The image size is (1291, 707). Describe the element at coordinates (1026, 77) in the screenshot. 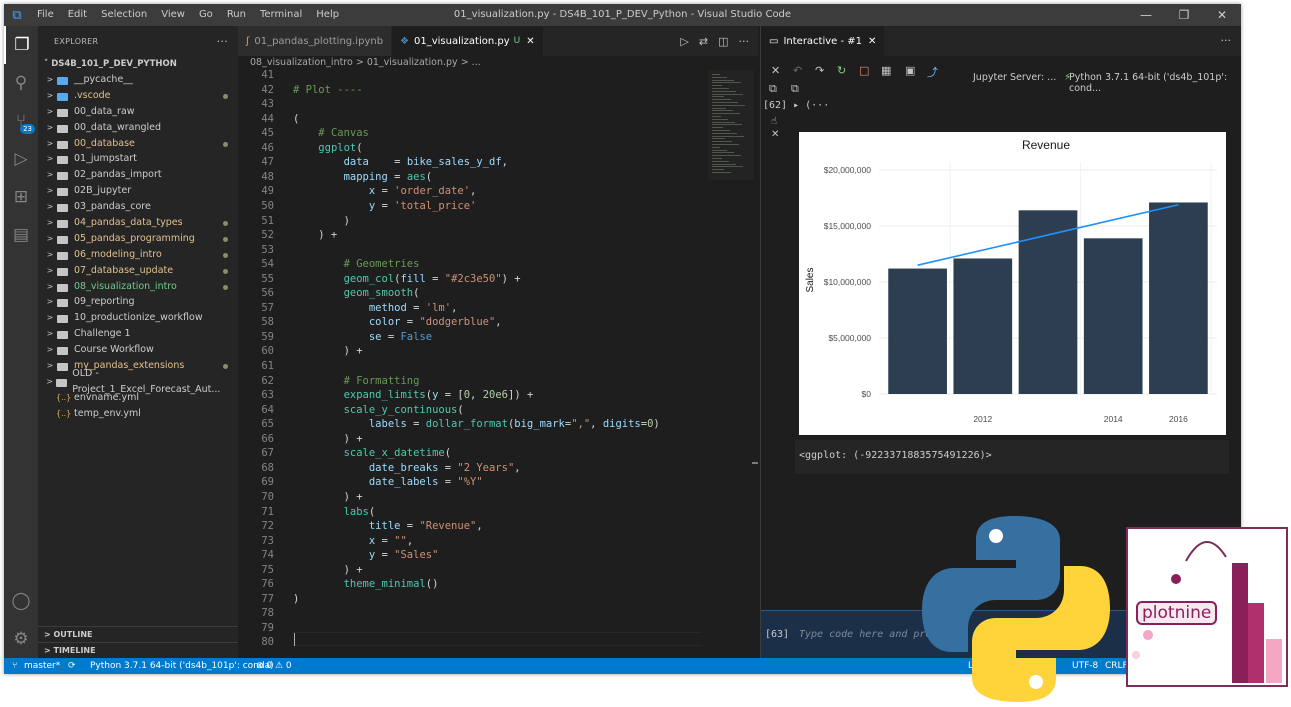

I see `jupyter-server-status: Jupyter Server: ... ⚡` at that location.